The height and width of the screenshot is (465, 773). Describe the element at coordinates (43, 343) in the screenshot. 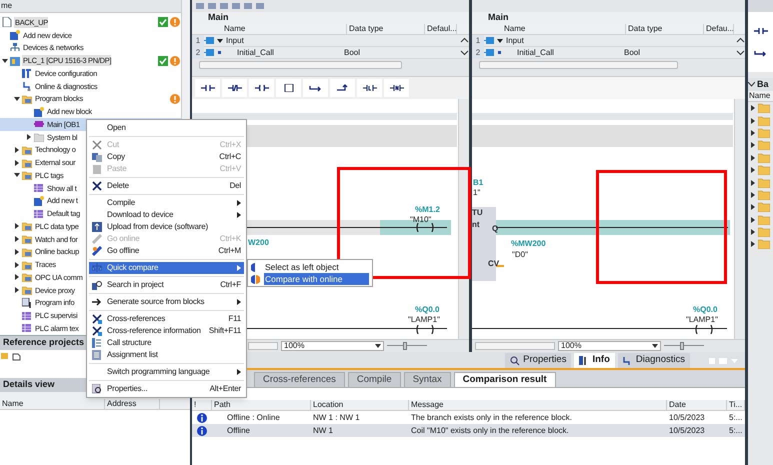

I see `panel-title: Reference projects` at that location.